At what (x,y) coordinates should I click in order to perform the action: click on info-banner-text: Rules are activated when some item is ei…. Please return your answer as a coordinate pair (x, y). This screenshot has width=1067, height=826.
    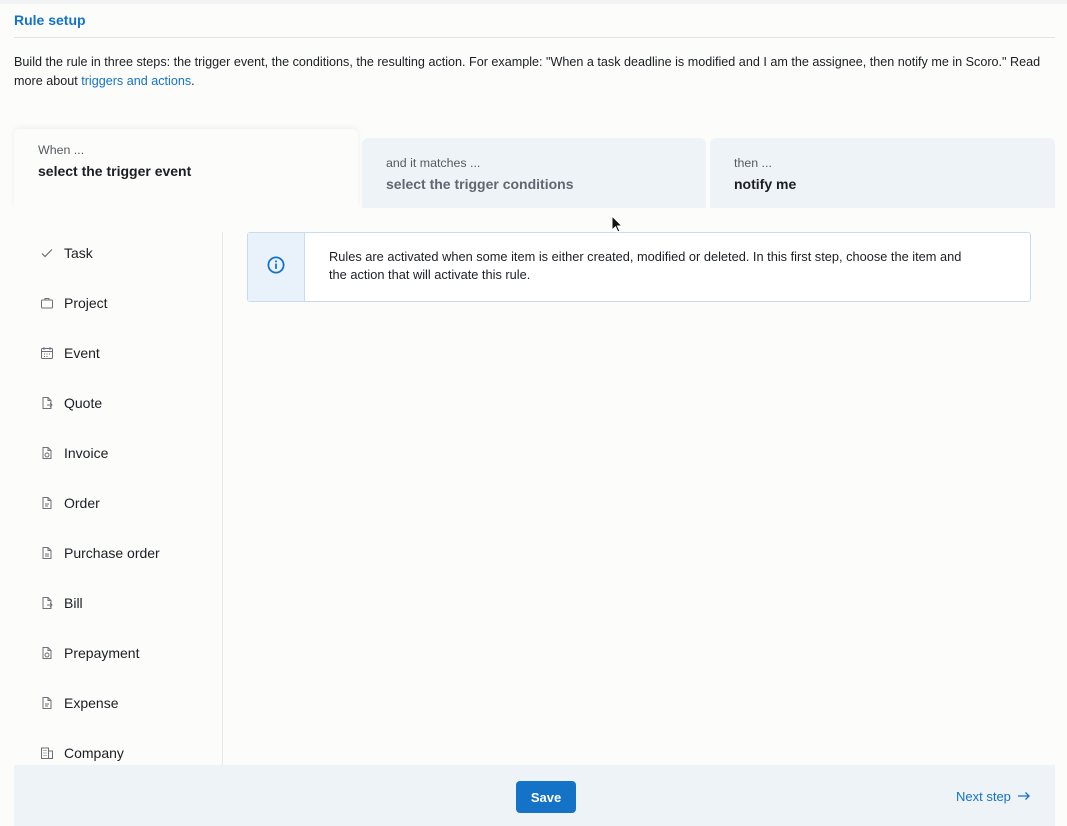
    Looking at the image, I should click on (645, 265).